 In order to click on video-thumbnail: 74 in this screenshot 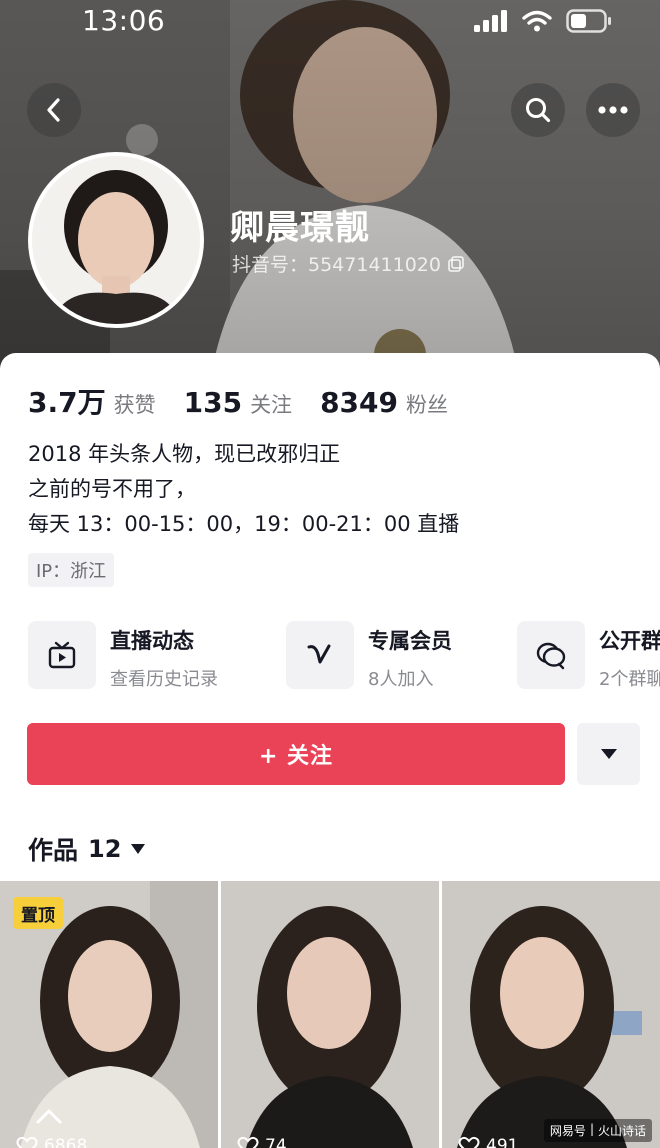, I will do `click(330, 1014)`.